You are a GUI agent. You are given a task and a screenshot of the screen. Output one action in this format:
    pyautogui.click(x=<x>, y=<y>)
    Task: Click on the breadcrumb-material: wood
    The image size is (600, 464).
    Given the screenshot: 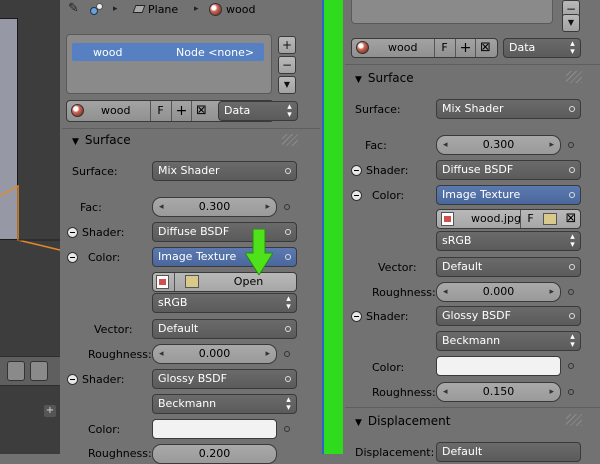 What is the action you would take?
    pyautogui.click(x=240, y=9)
    